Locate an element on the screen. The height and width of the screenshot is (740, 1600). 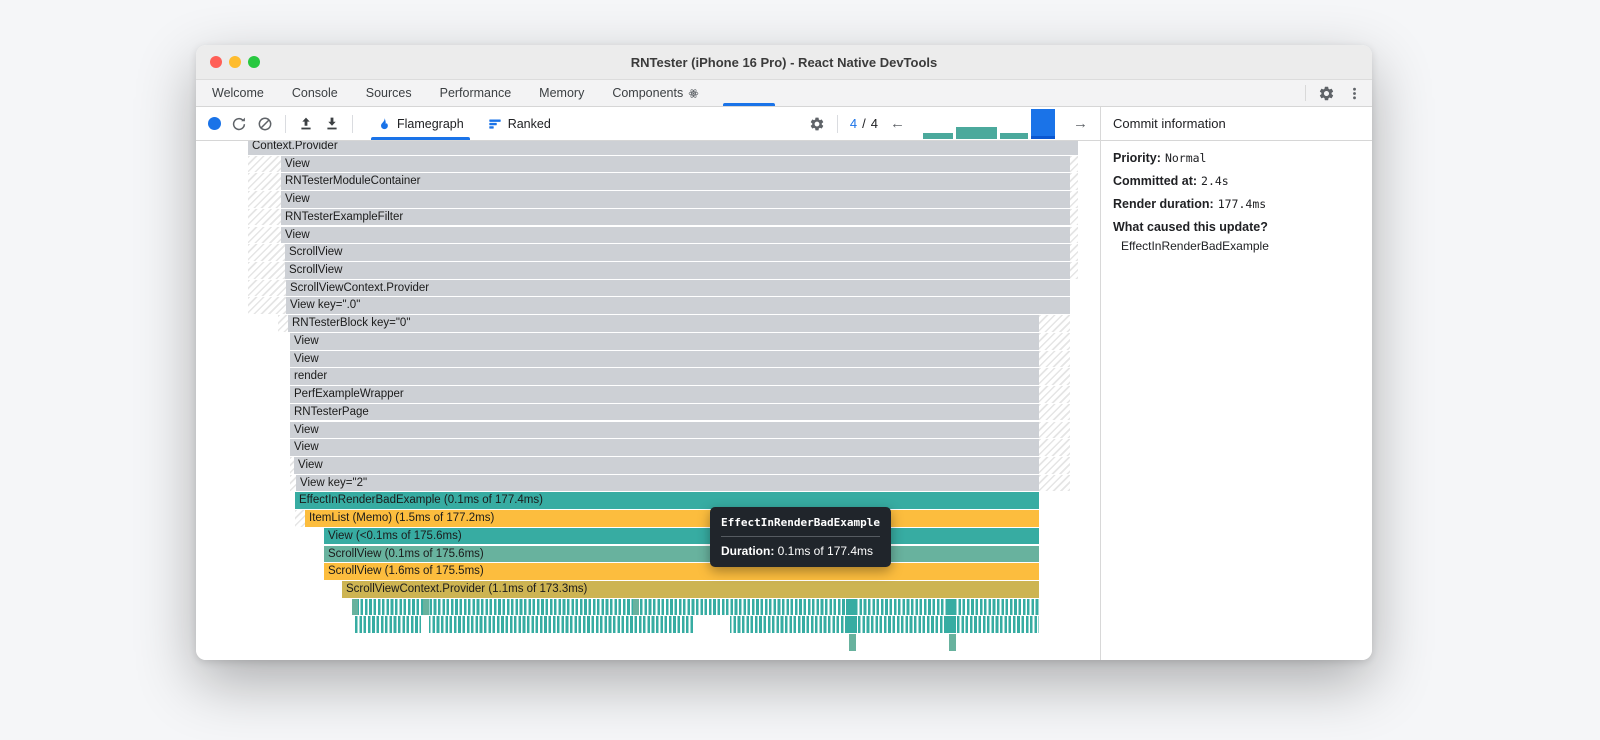
flame-bar: View (<0.1ms of 175.6ms) is located at coordinates (681, 536).